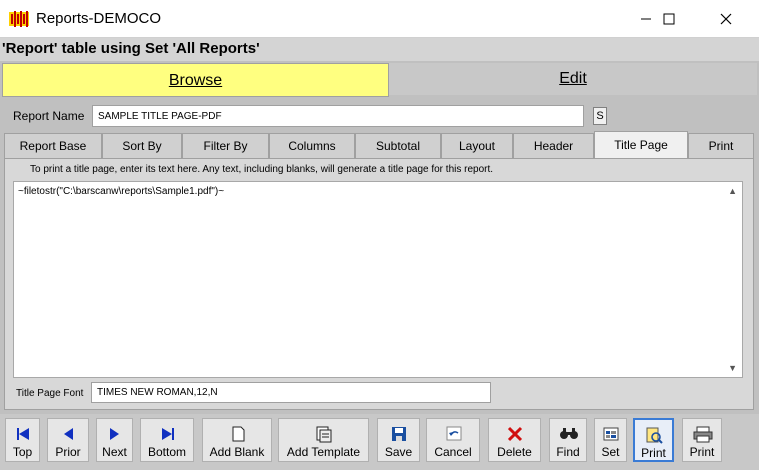 The width and height of the screenshot is (759, 470). I want to click on top-button: Top, so click(22, 440).